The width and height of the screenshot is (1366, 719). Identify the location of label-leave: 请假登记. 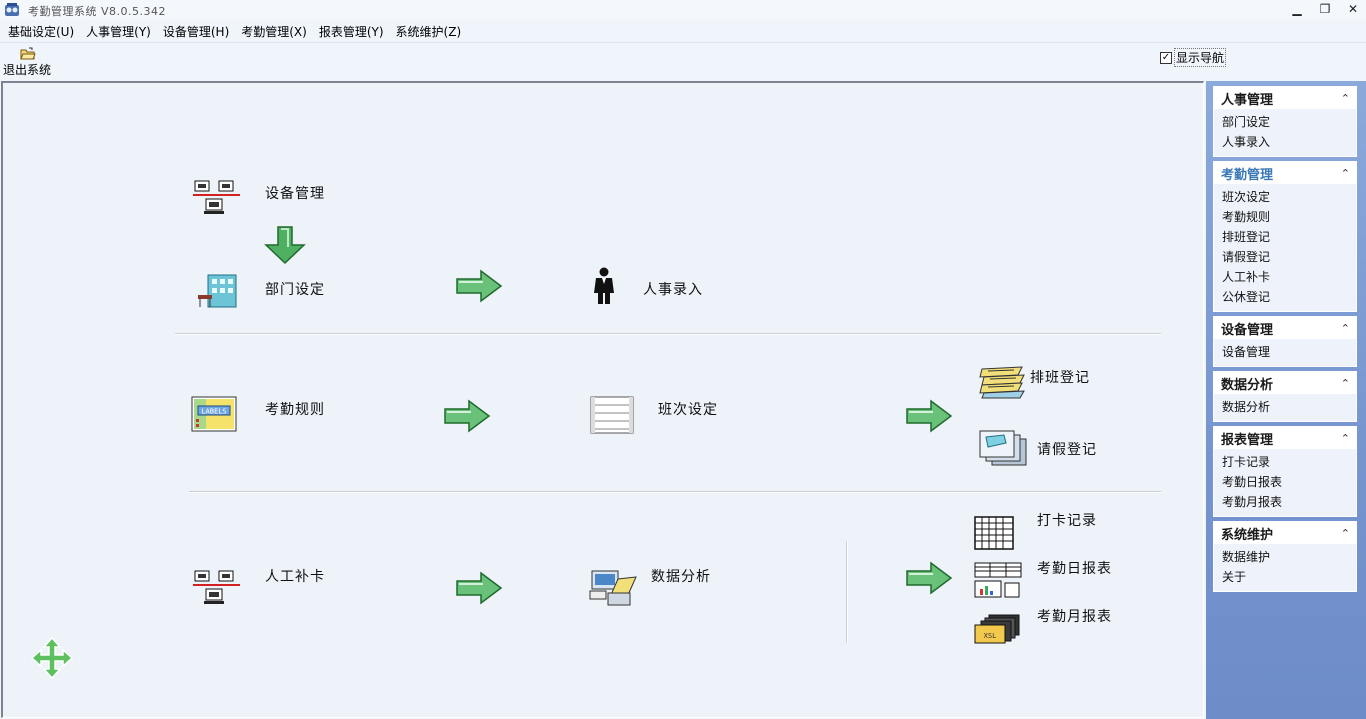
(1067, 450).